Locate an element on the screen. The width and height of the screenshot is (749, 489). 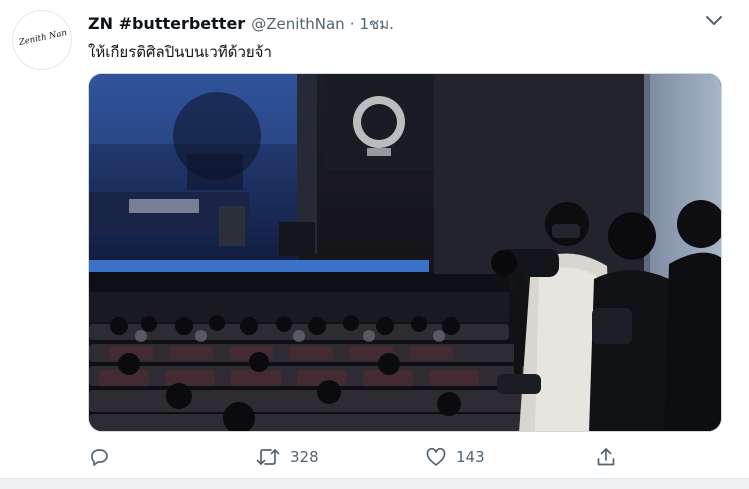
retweet-button: 328 is located at coordinates (287, 457).